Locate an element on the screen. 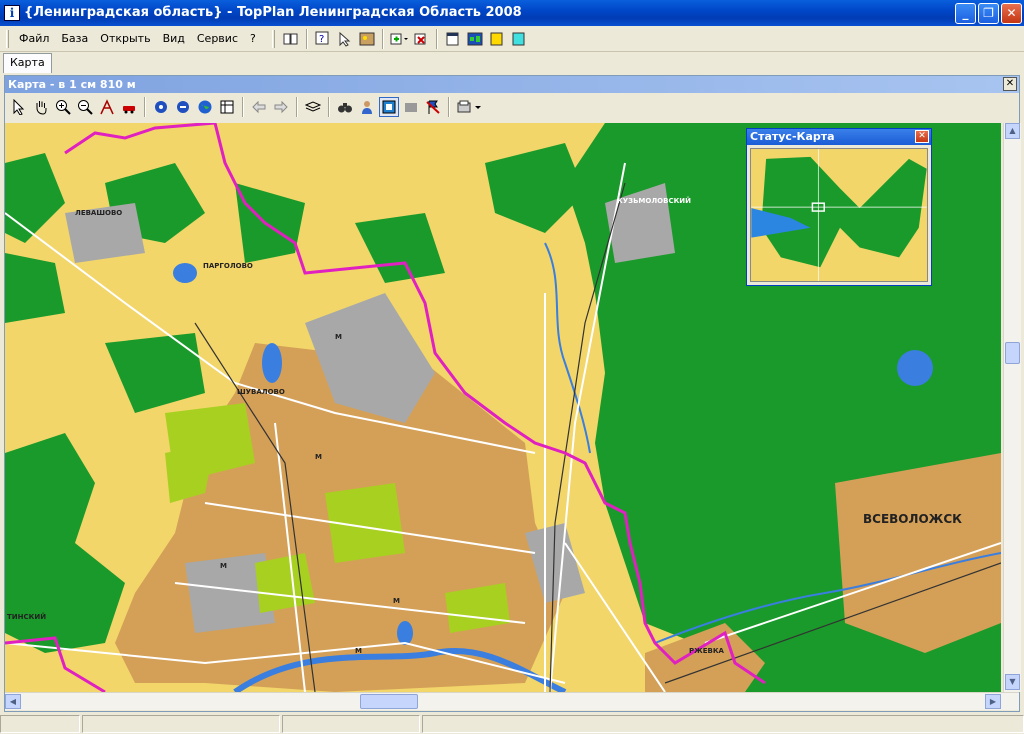 The width and height of the screenshot is (1024, 734). scroll-right-button: ▶ is located at coordinates (993, 701).